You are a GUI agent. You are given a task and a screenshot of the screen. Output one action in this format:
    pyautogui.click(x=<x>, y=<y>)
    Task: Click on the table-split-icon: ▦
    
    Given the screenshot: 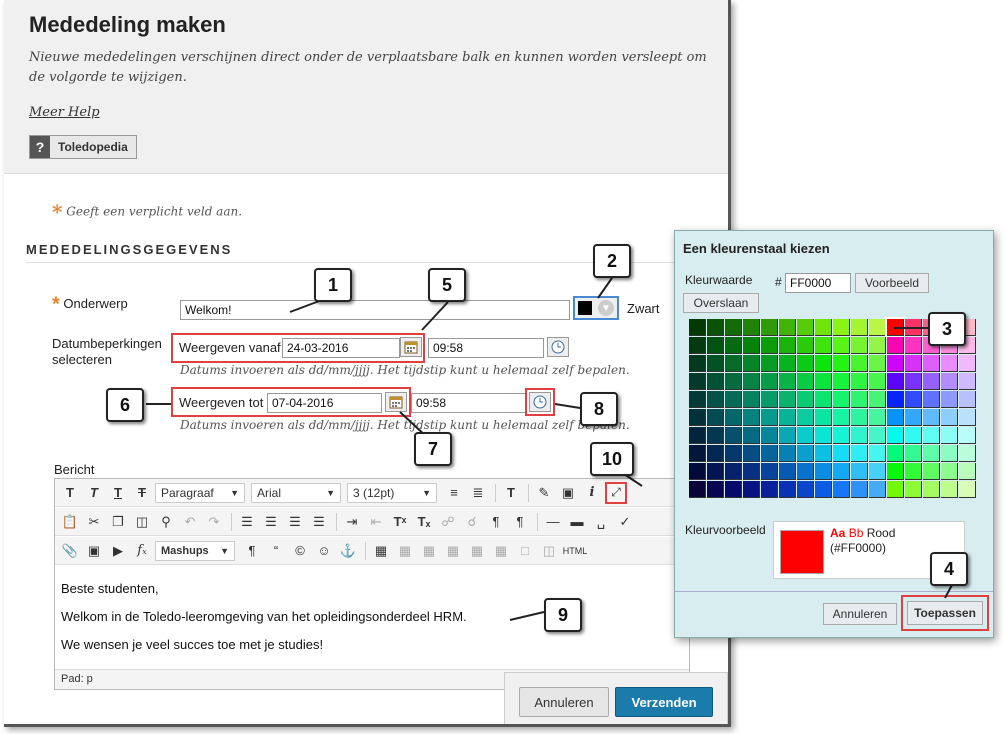 What is the action you would take?
    pyautogui.click(x=501, y=551)
    